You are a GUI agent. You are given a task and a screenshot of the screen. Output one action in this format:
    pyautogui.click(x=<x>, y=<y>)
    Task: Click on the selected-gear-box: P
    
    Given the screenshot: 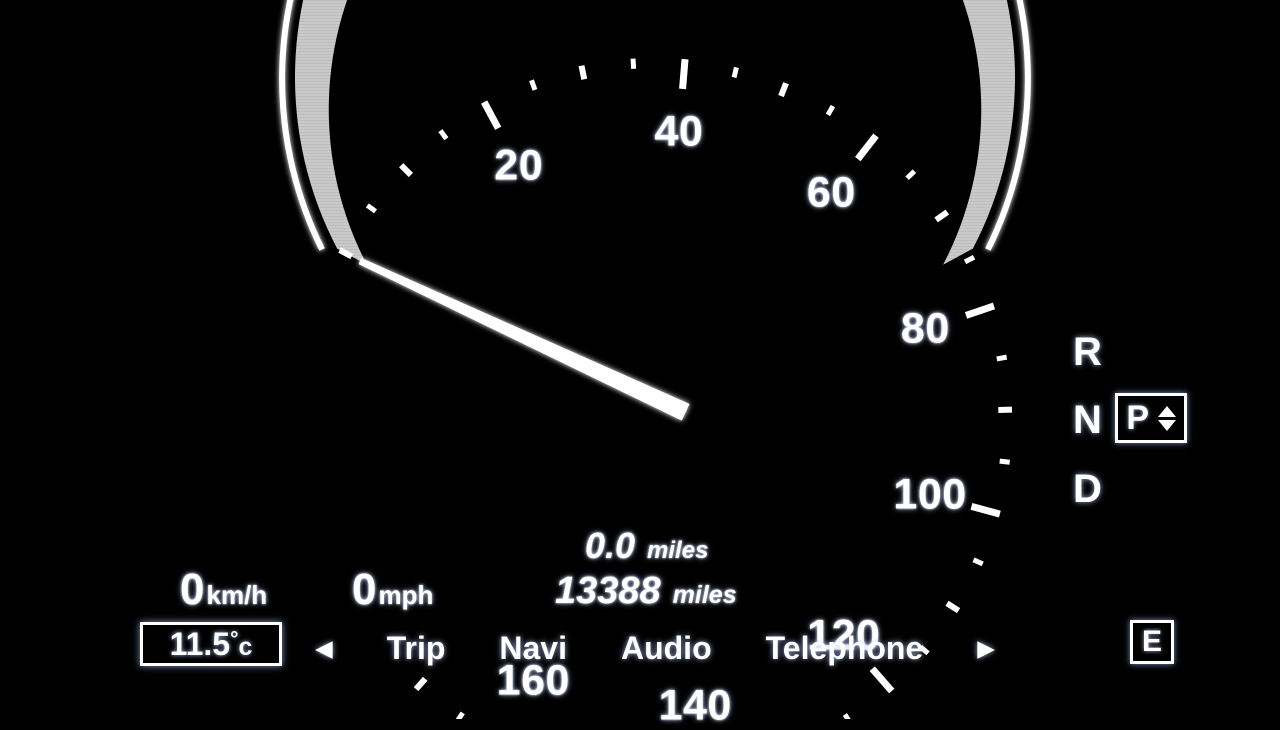 What is the action you would take?
    pyautogui.click(x=1151, y=418)
    